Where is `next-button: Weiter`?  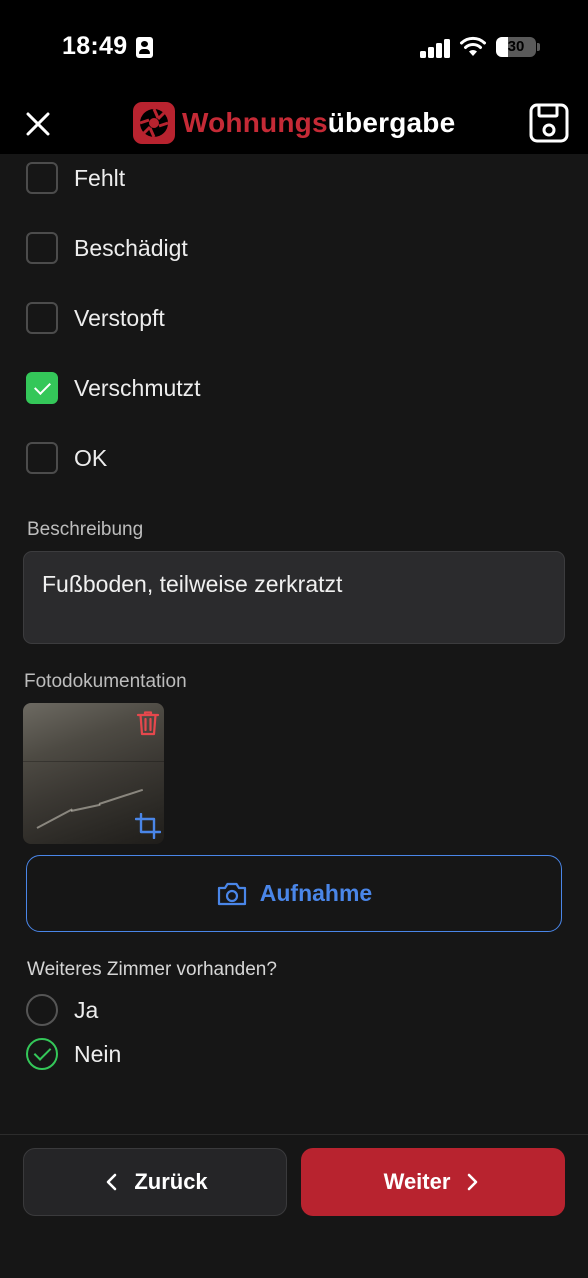 next-button: Weiter is located at coordinates (433, 1182).